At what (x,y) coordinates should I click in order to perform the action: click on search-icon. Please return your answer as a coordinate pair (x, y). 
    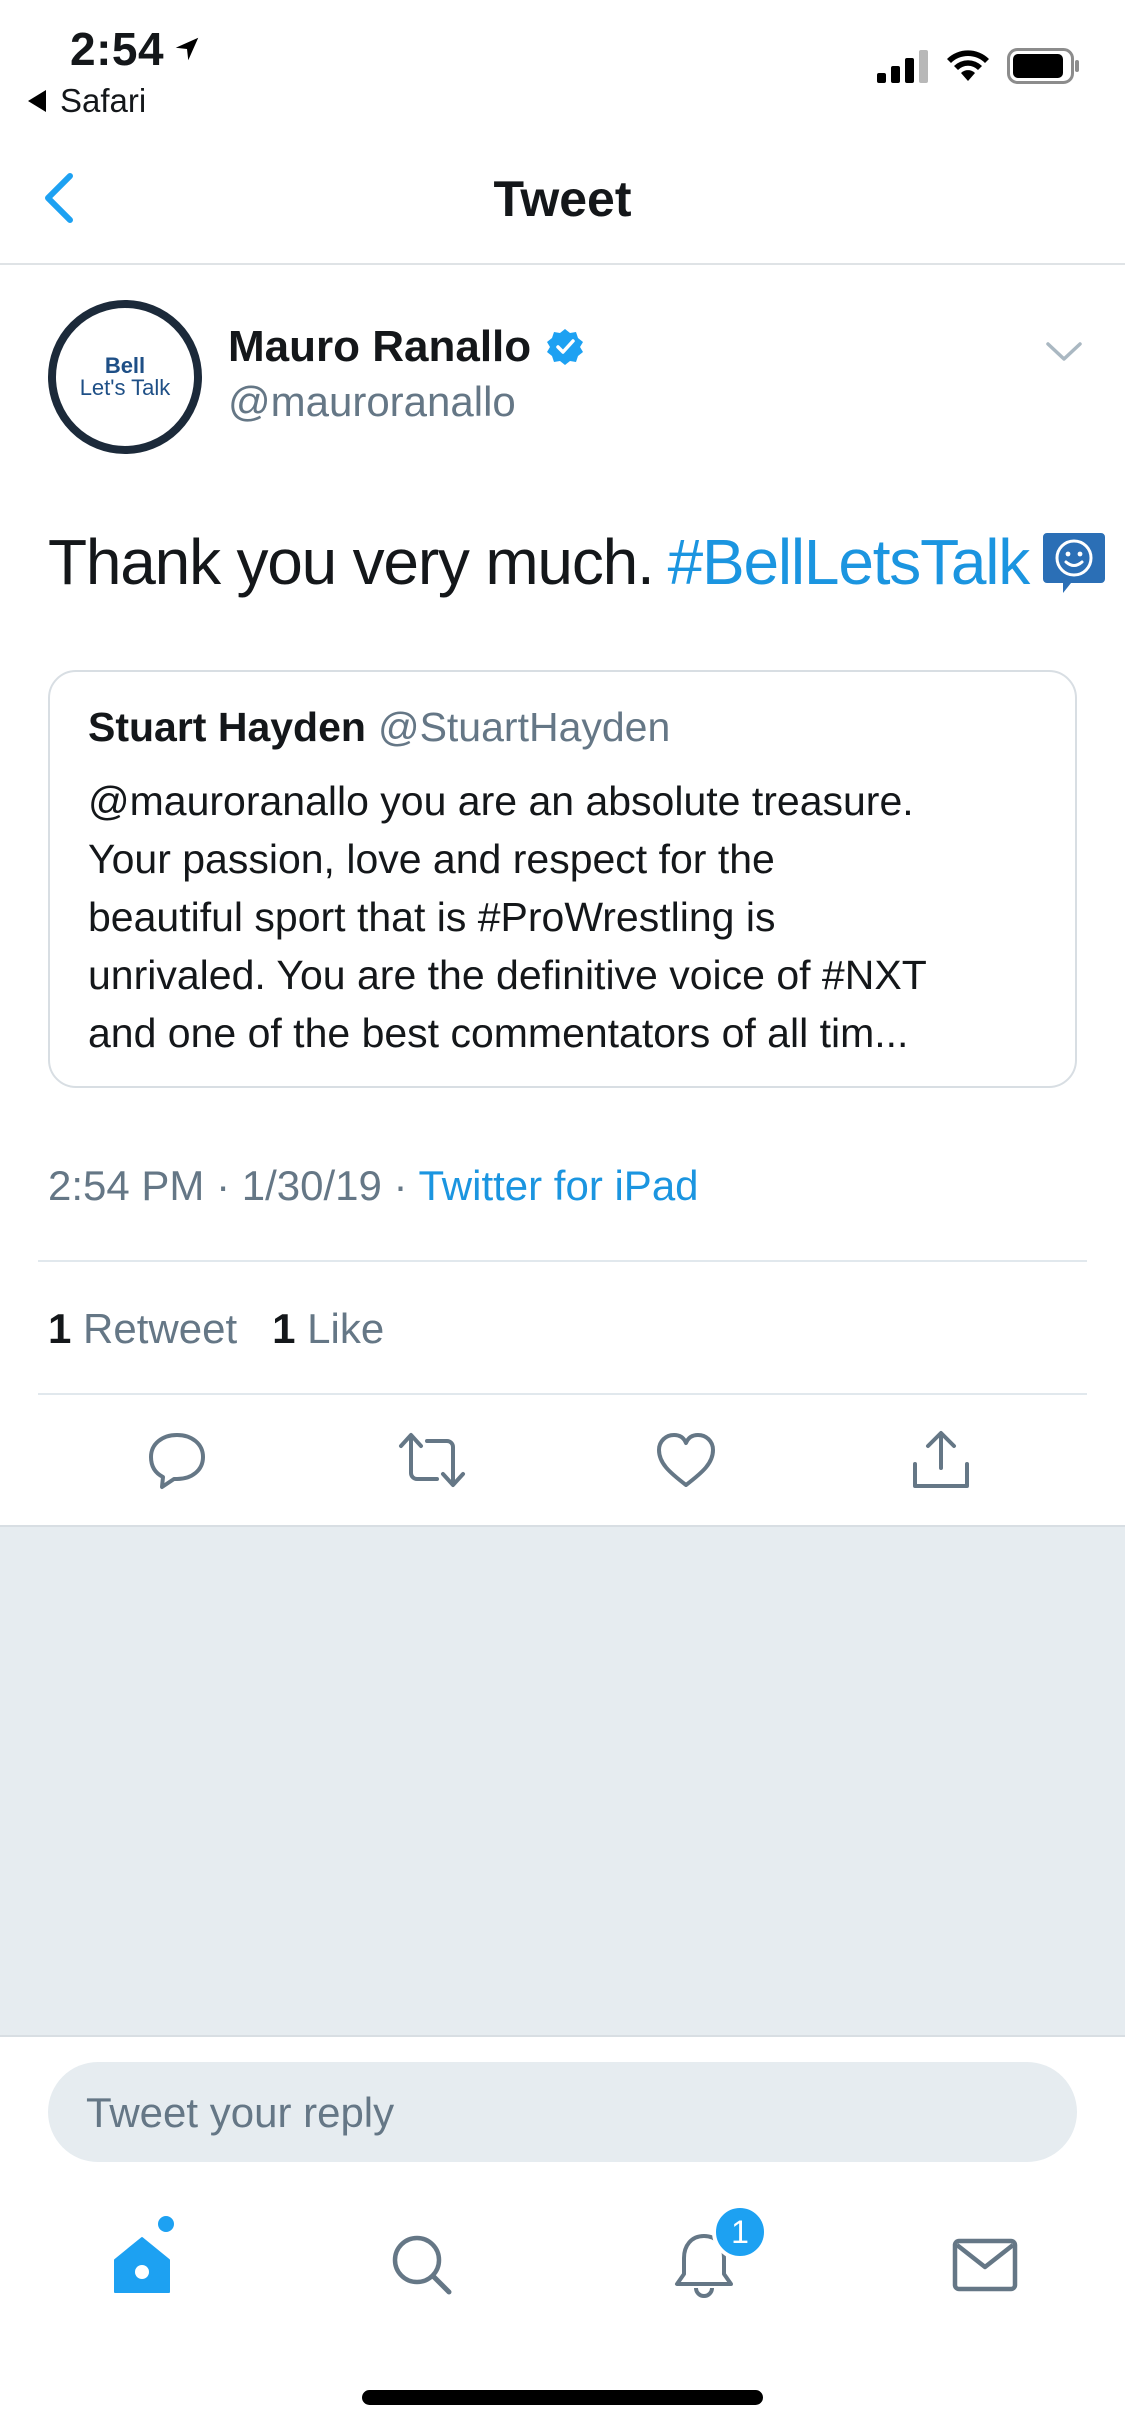
    Looking at the image, I should click on (422, 2265).